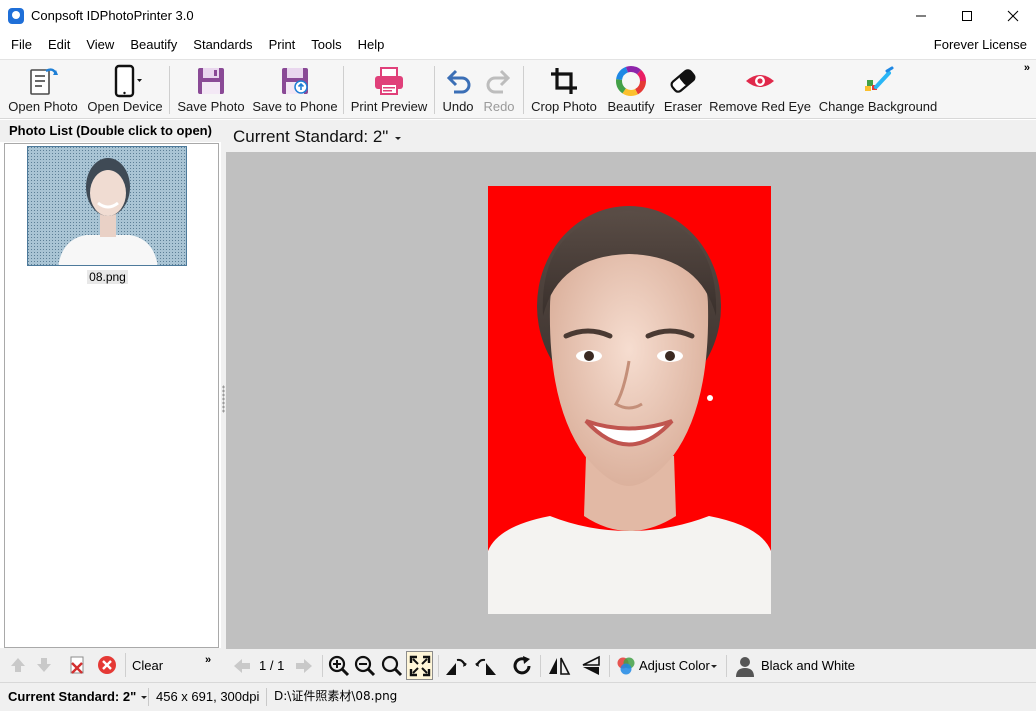  I want to click on crop-photo-button: Crop Photo, so click(564, 89).